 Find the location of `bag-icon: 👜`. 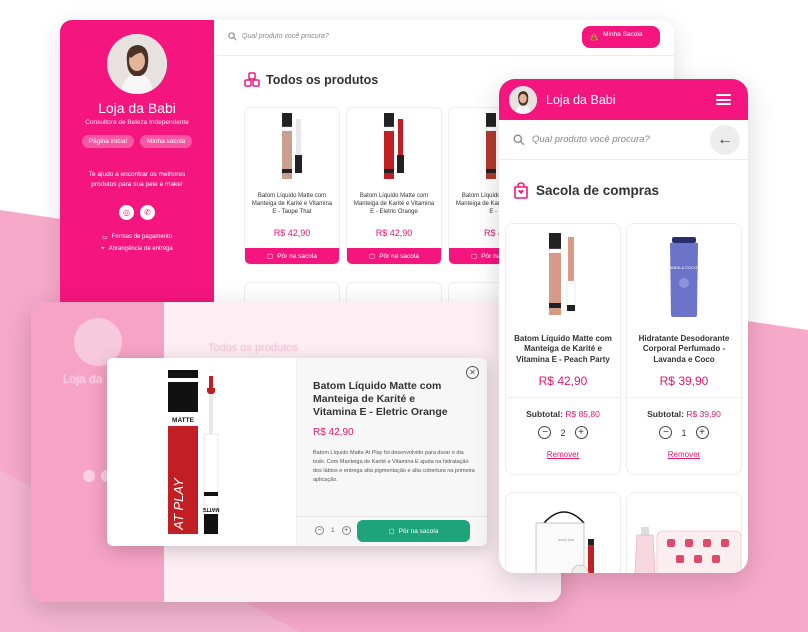

bag-icon: 👜 is located at coordinates (594, 37).